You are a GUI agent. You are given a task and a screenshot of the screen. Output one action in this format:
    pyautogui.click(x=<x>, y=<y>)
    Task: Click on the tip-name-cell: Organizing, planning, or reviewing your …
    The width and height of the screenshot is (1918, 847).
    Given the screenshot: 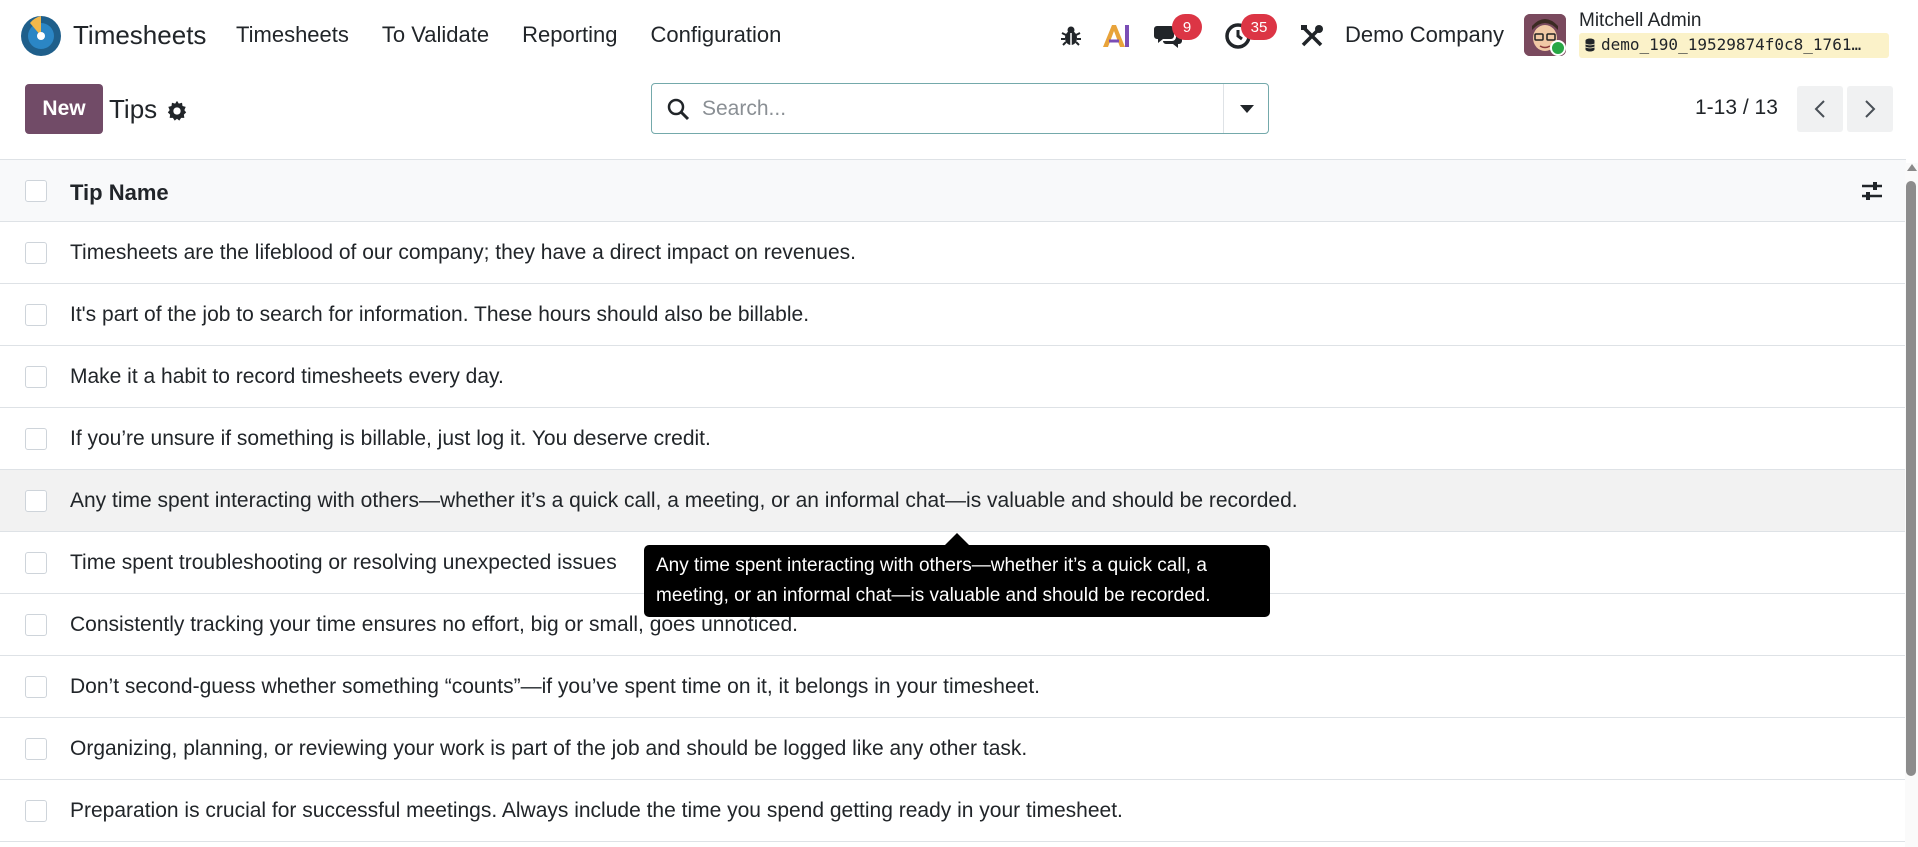 What is the action you would take?
    pyautogui.click(x=549, y=748)
    